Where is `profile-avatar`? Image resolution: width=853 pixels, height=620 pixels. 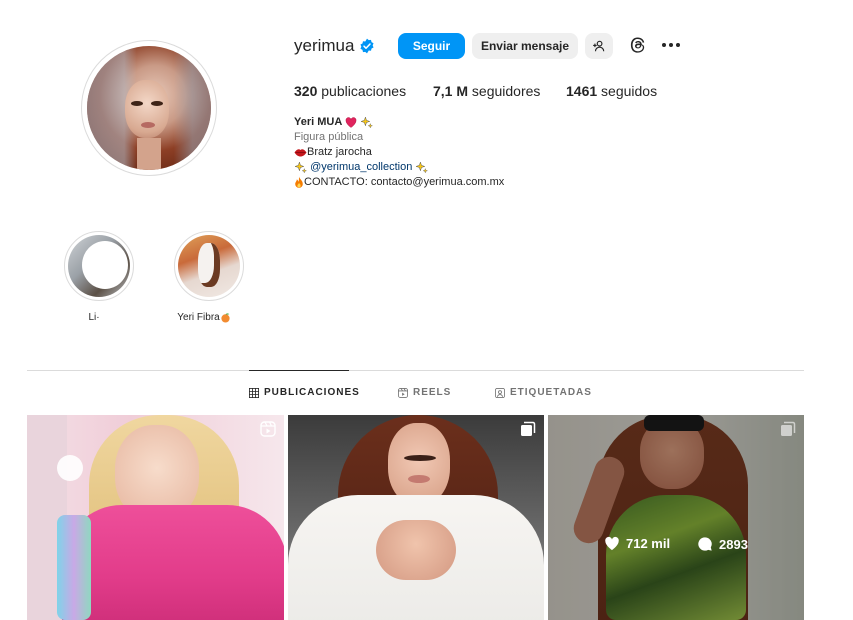 profile-avatar is located at coordinates (149, 108).